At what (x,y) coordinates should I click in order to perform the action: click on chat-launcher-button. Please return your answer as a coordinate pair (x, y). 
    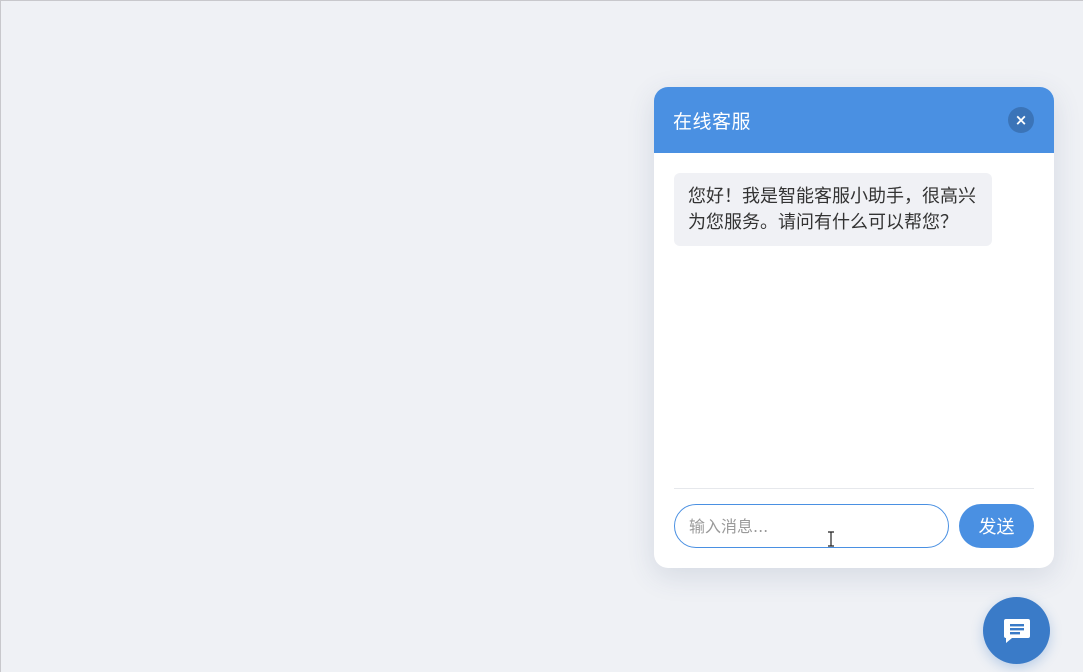
    Looking at the image, I should click on (1016, 630).